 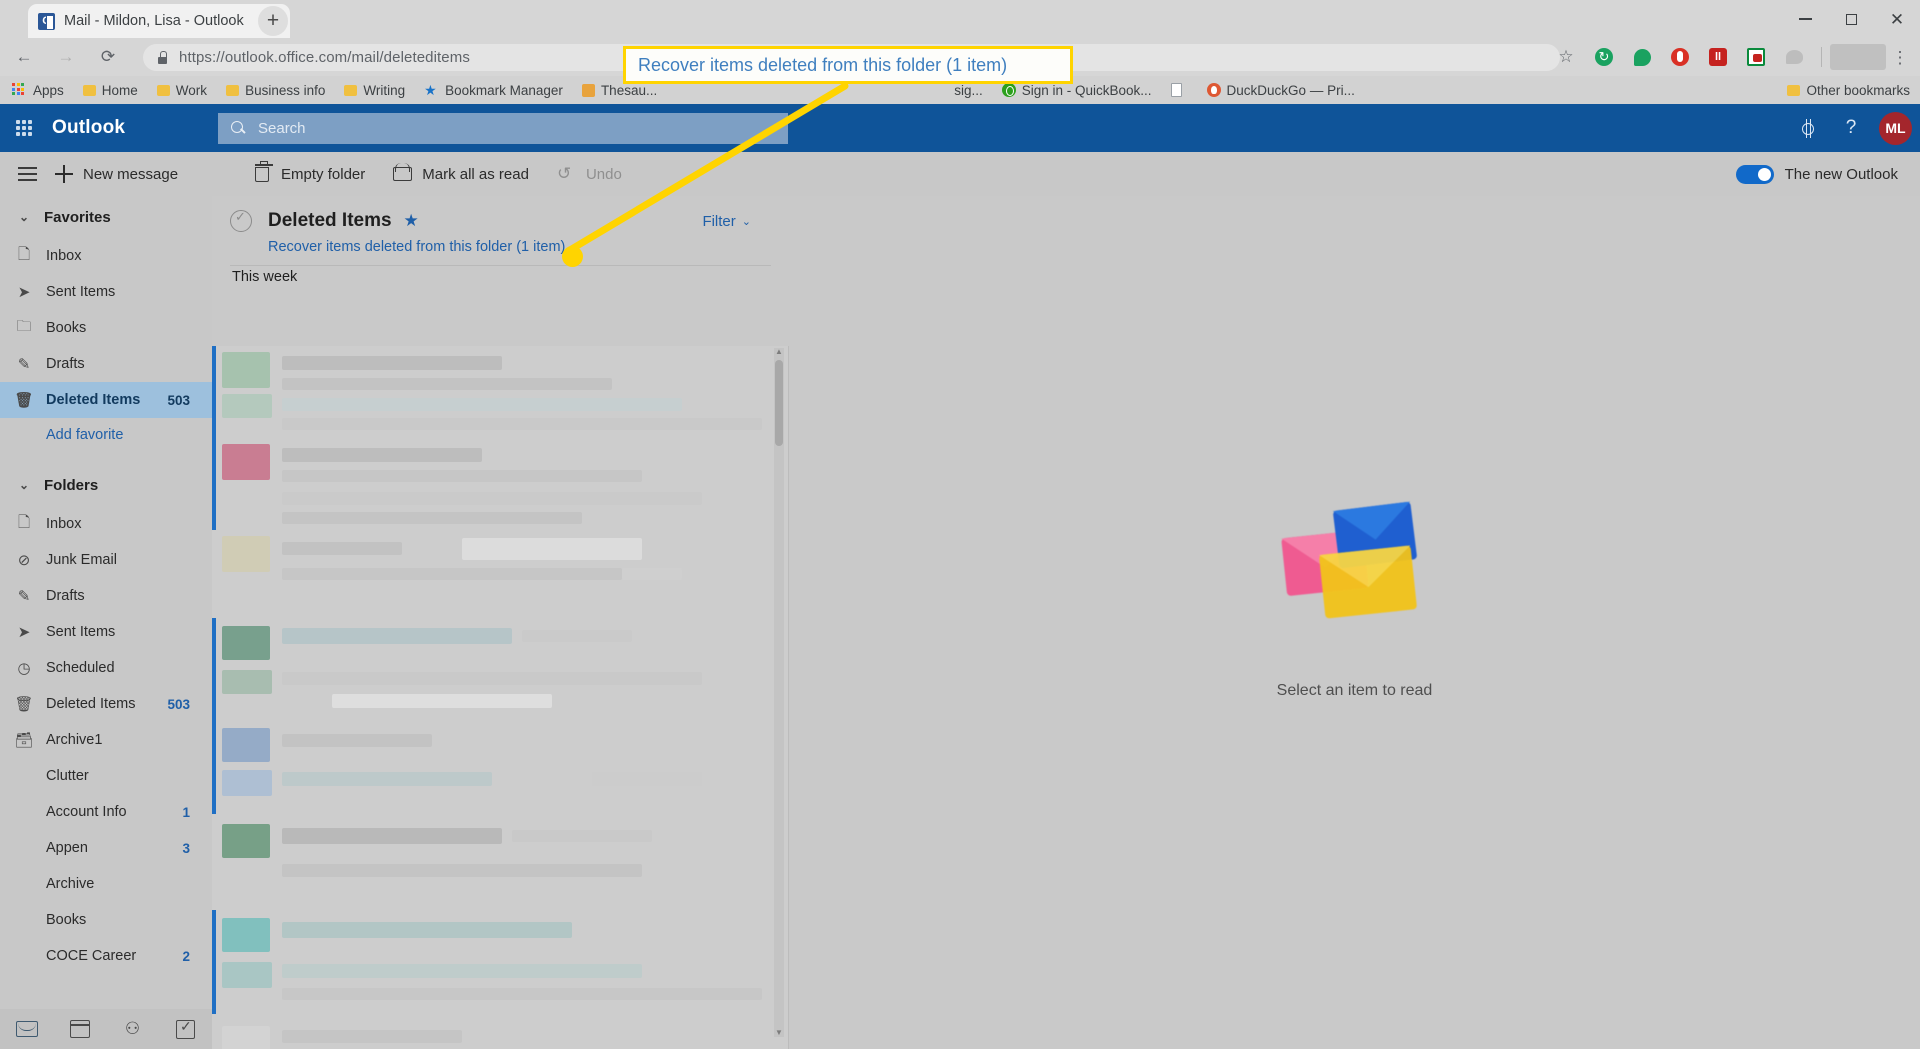 I want to click on scroll-down-icon: ▼, so click(x=779, y=1033).